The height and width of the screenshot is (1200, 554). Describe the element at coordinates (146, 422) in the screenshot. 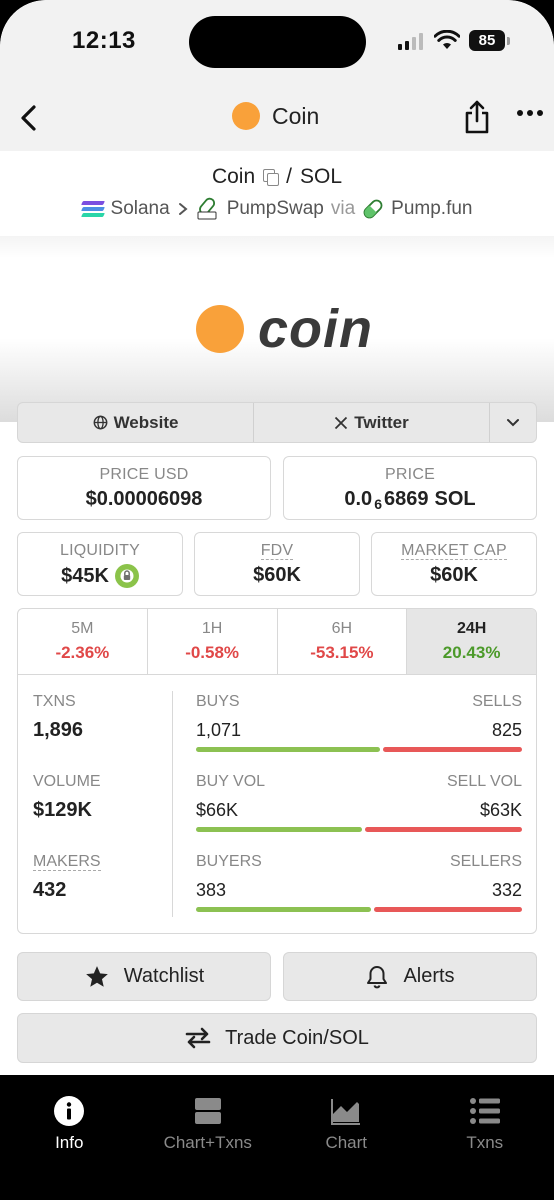

I see `website-label: Website` at that location.